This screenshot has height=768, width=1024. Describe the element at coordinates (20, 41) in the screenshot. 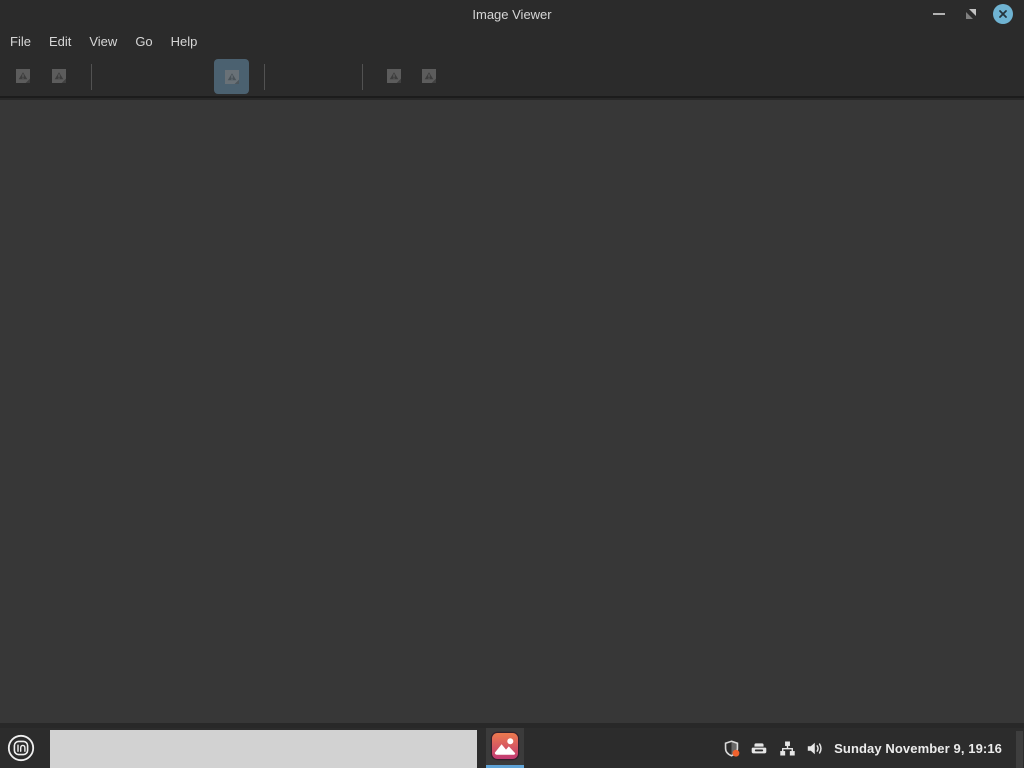

I see `menu-file: File` at that location.